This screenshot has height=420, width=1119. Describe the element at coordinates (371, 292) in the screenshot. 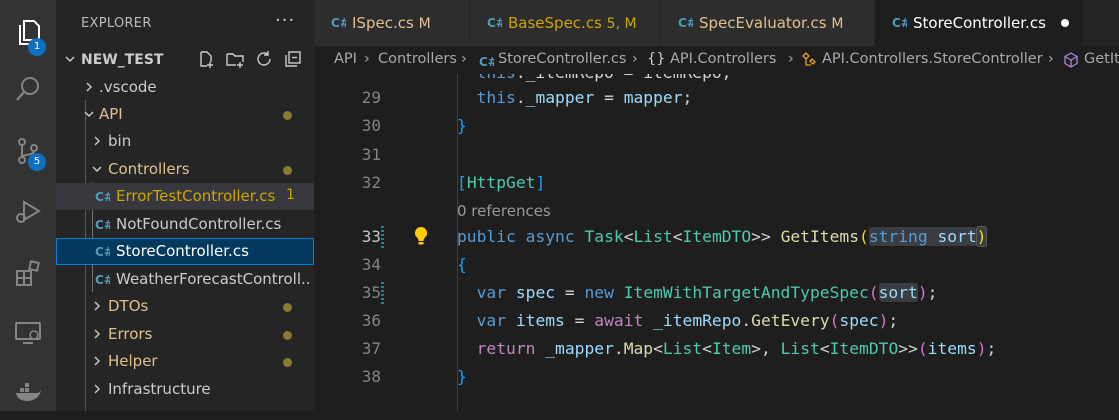

I see `line-number: 35` at that location.